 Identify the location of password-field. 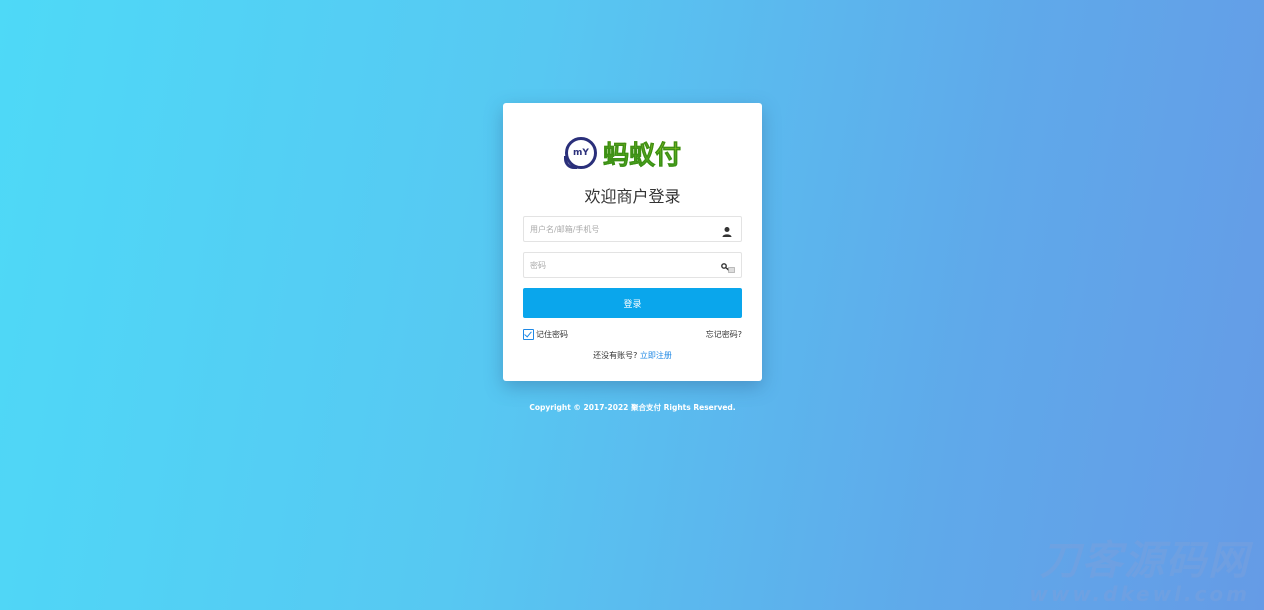
(632, 265).